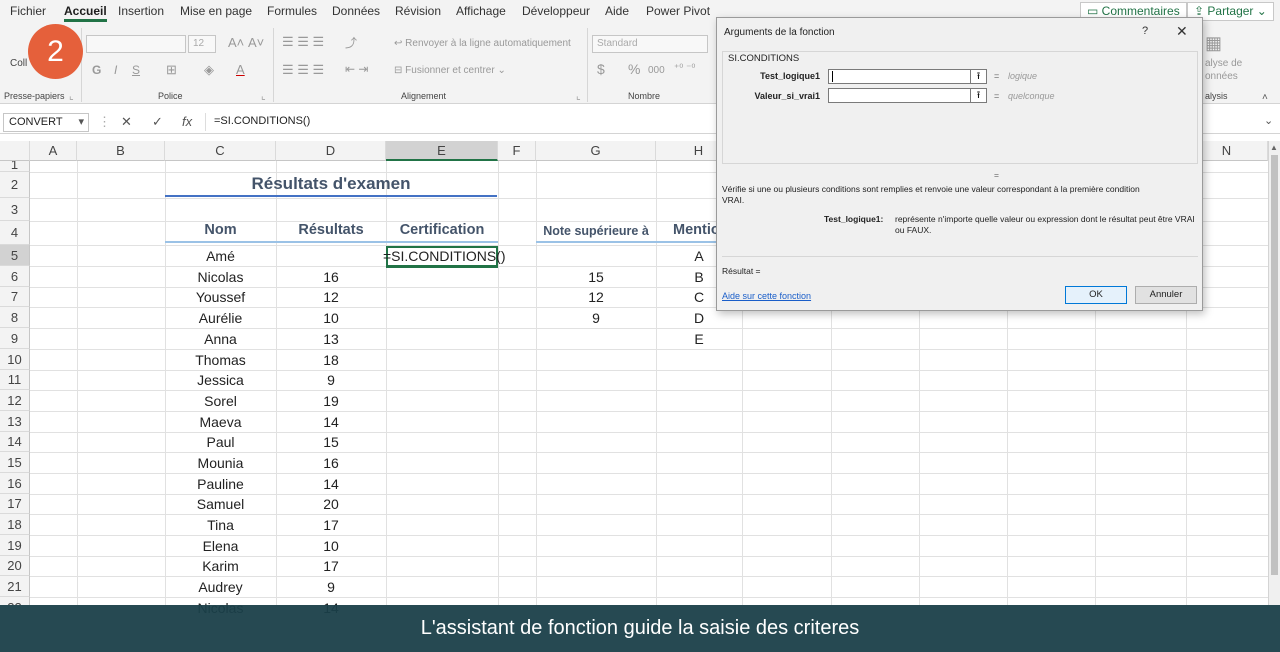  What do you see at coordinates (15, 255) in the screenshot?
I see `row-header-5: 5` at bounding box center [15, 255].